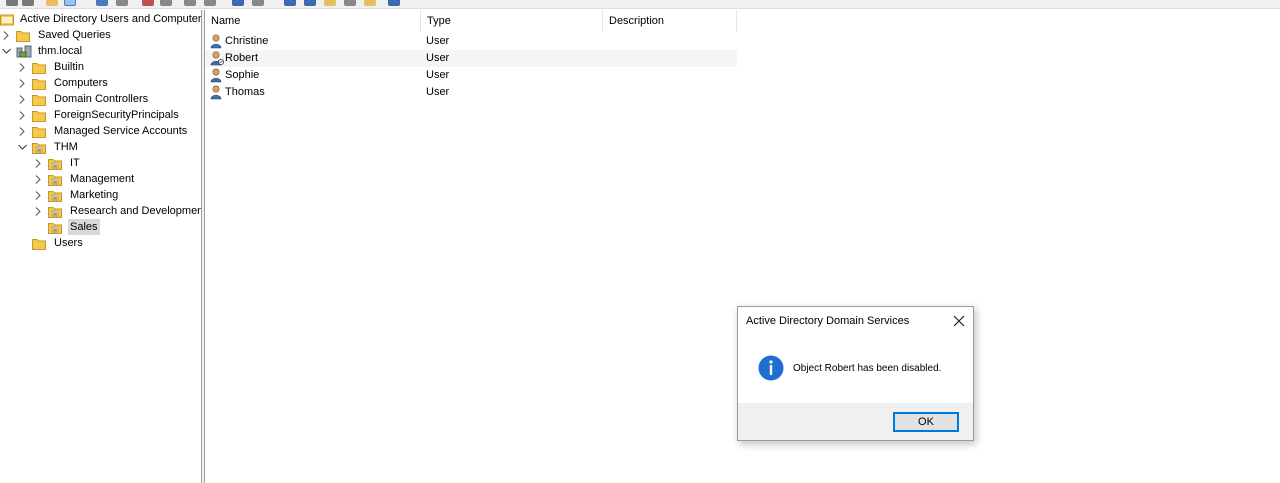  What do you see at coordinates (52, 67) in the screenshot?
I see `tree-item-builtin: Builtin` at bounding box center [52, 67].